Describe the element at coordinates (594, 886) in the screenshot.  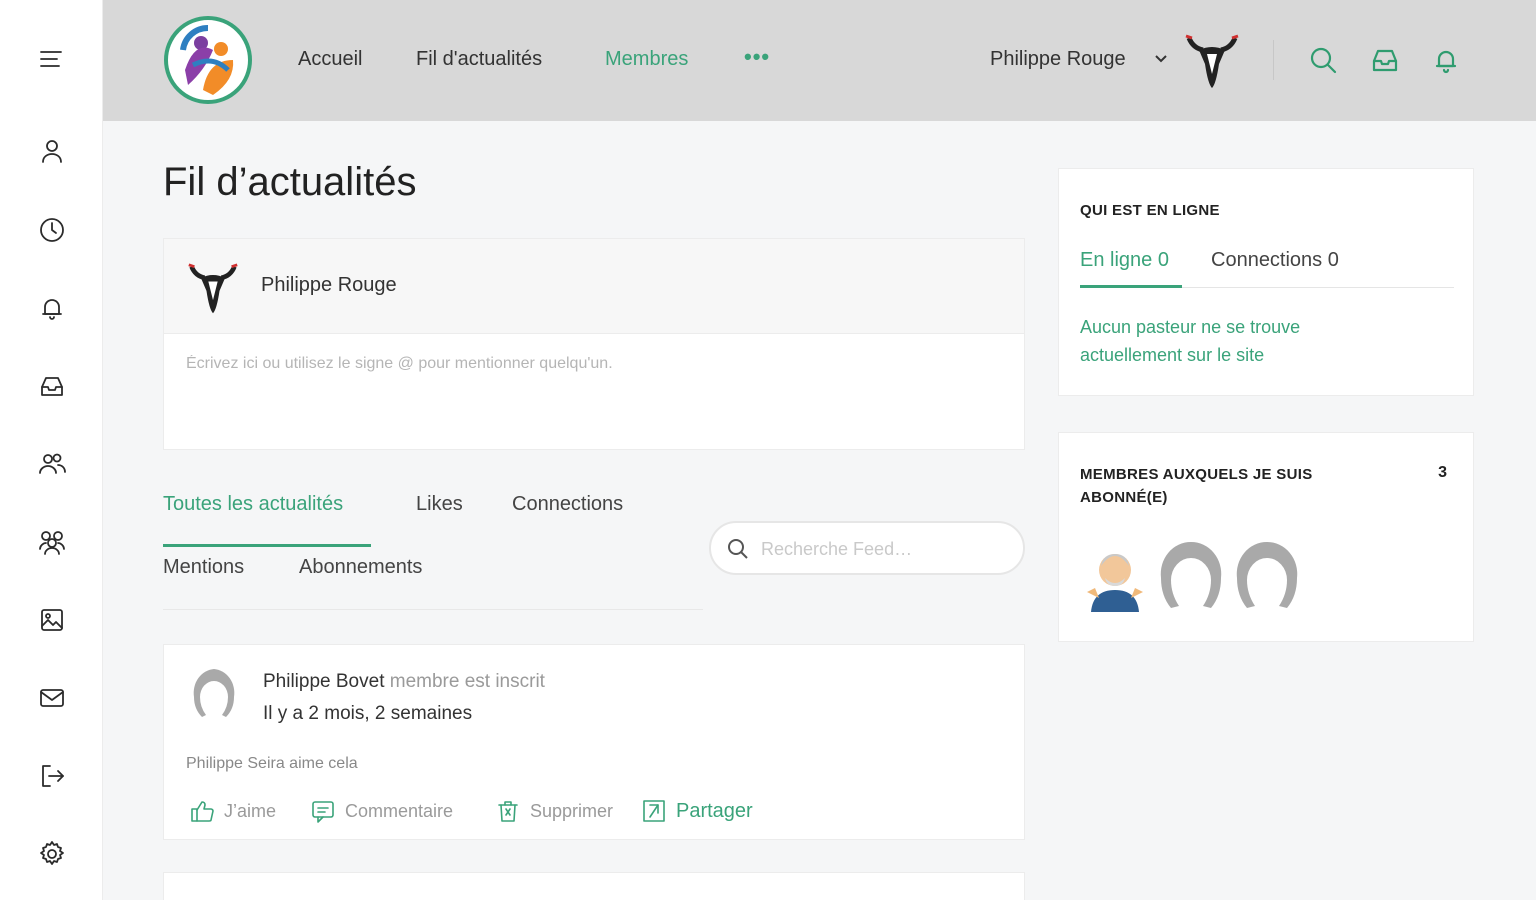
I see `activity-item` at that location.